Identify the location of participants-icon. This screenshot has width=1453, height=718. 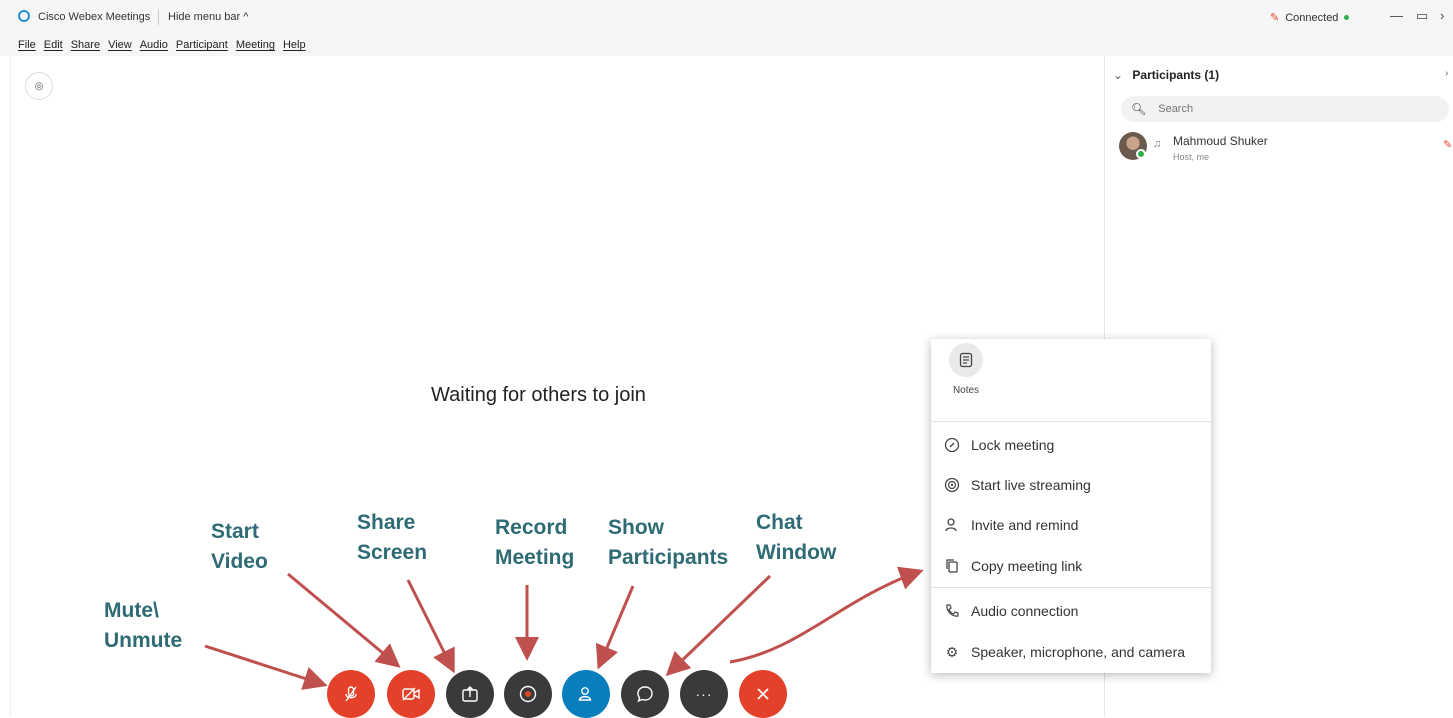
(585, 694).